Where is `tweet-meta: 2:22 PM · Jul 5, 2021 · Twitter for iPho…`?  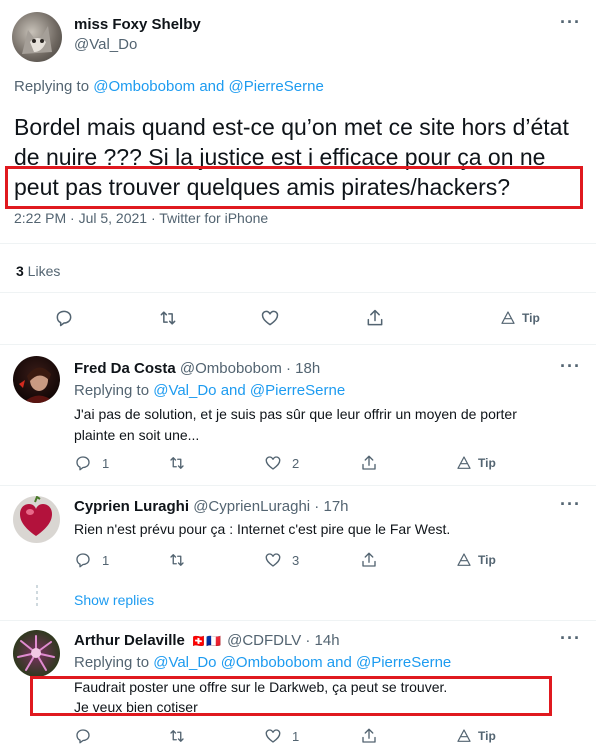
tweet-meta: 2:22 PM · Jul 5, 2021 · Twitter for iPho… is located at coordinates (141, 218).